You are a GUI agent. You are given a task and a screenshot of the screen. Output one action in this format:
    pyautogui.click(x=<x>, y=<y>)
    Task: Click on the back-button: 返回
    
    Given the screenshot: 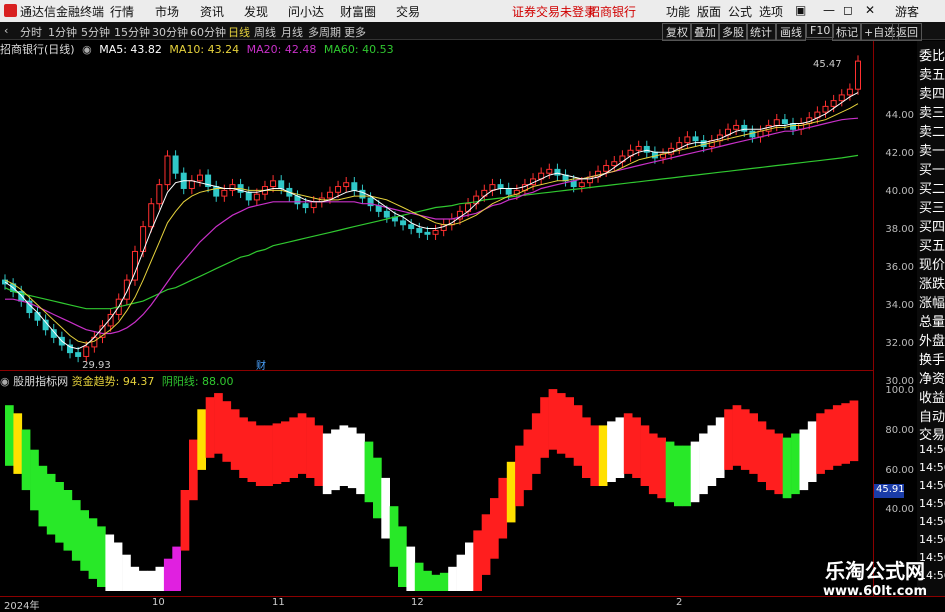 What is the action you would take?
    pyautogui.click(x=907, y=32)
    